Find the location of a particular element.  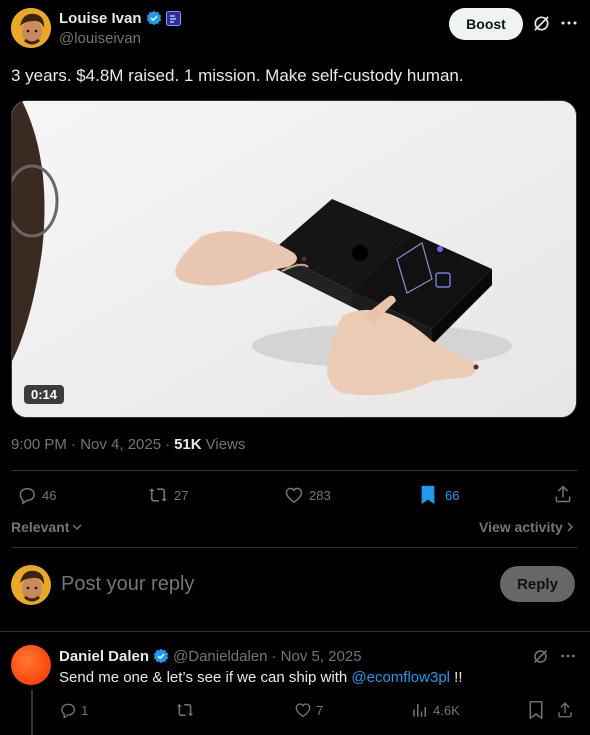

reply-author-handle: @Danieldalen is located at coordinates (220, 656).